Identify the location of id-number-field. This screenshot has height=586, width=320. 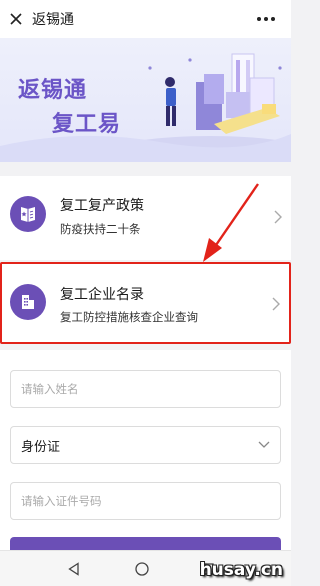
(145, 501).